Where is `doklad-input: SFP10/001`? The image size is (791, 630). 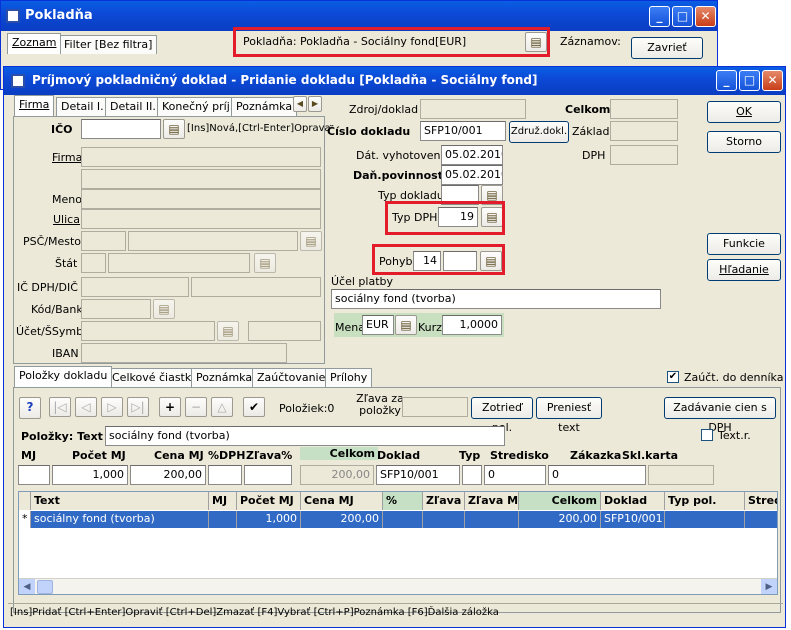
doklad-input: SFP10/001 is located at coordinates (418, 475).